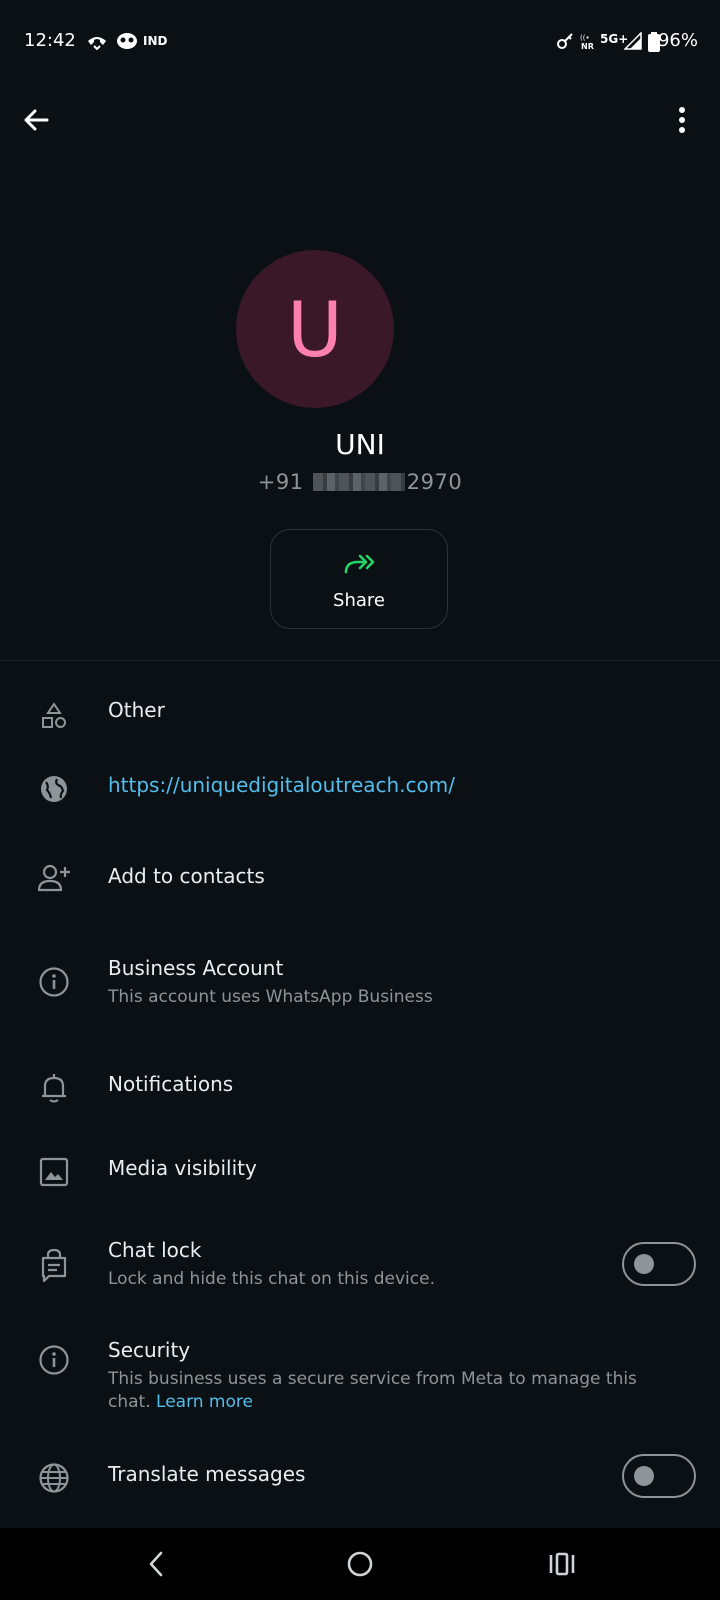 Image resolution: width=720 pixels, height=1600 pixels. What do you see at coordinates (315, 329) in the screenshot?
I see `avatar: U` at bounding box center [315, 329].